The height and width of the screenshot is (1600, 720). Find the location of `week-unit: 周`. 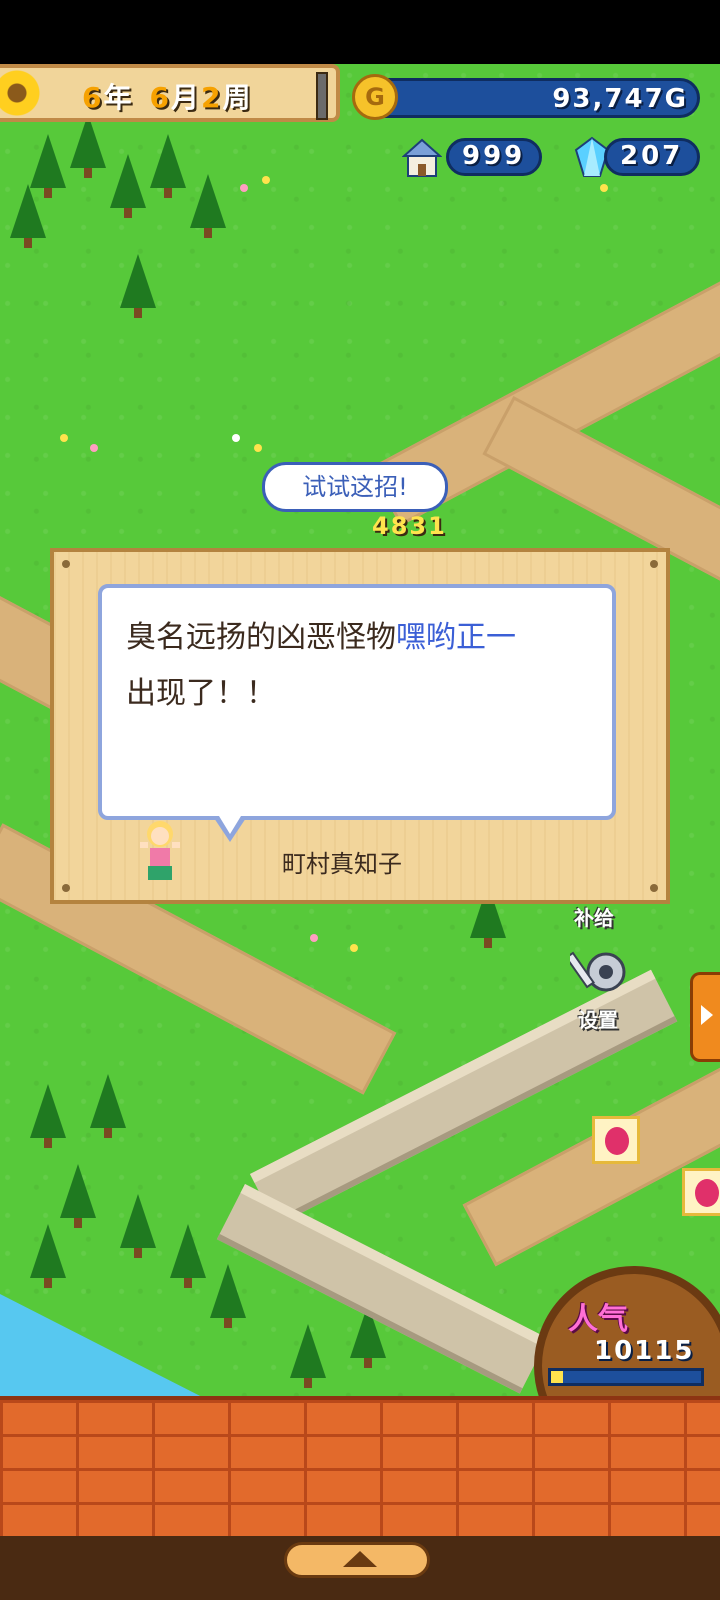

week-unit: 周 is located at coordinates (237, 97).